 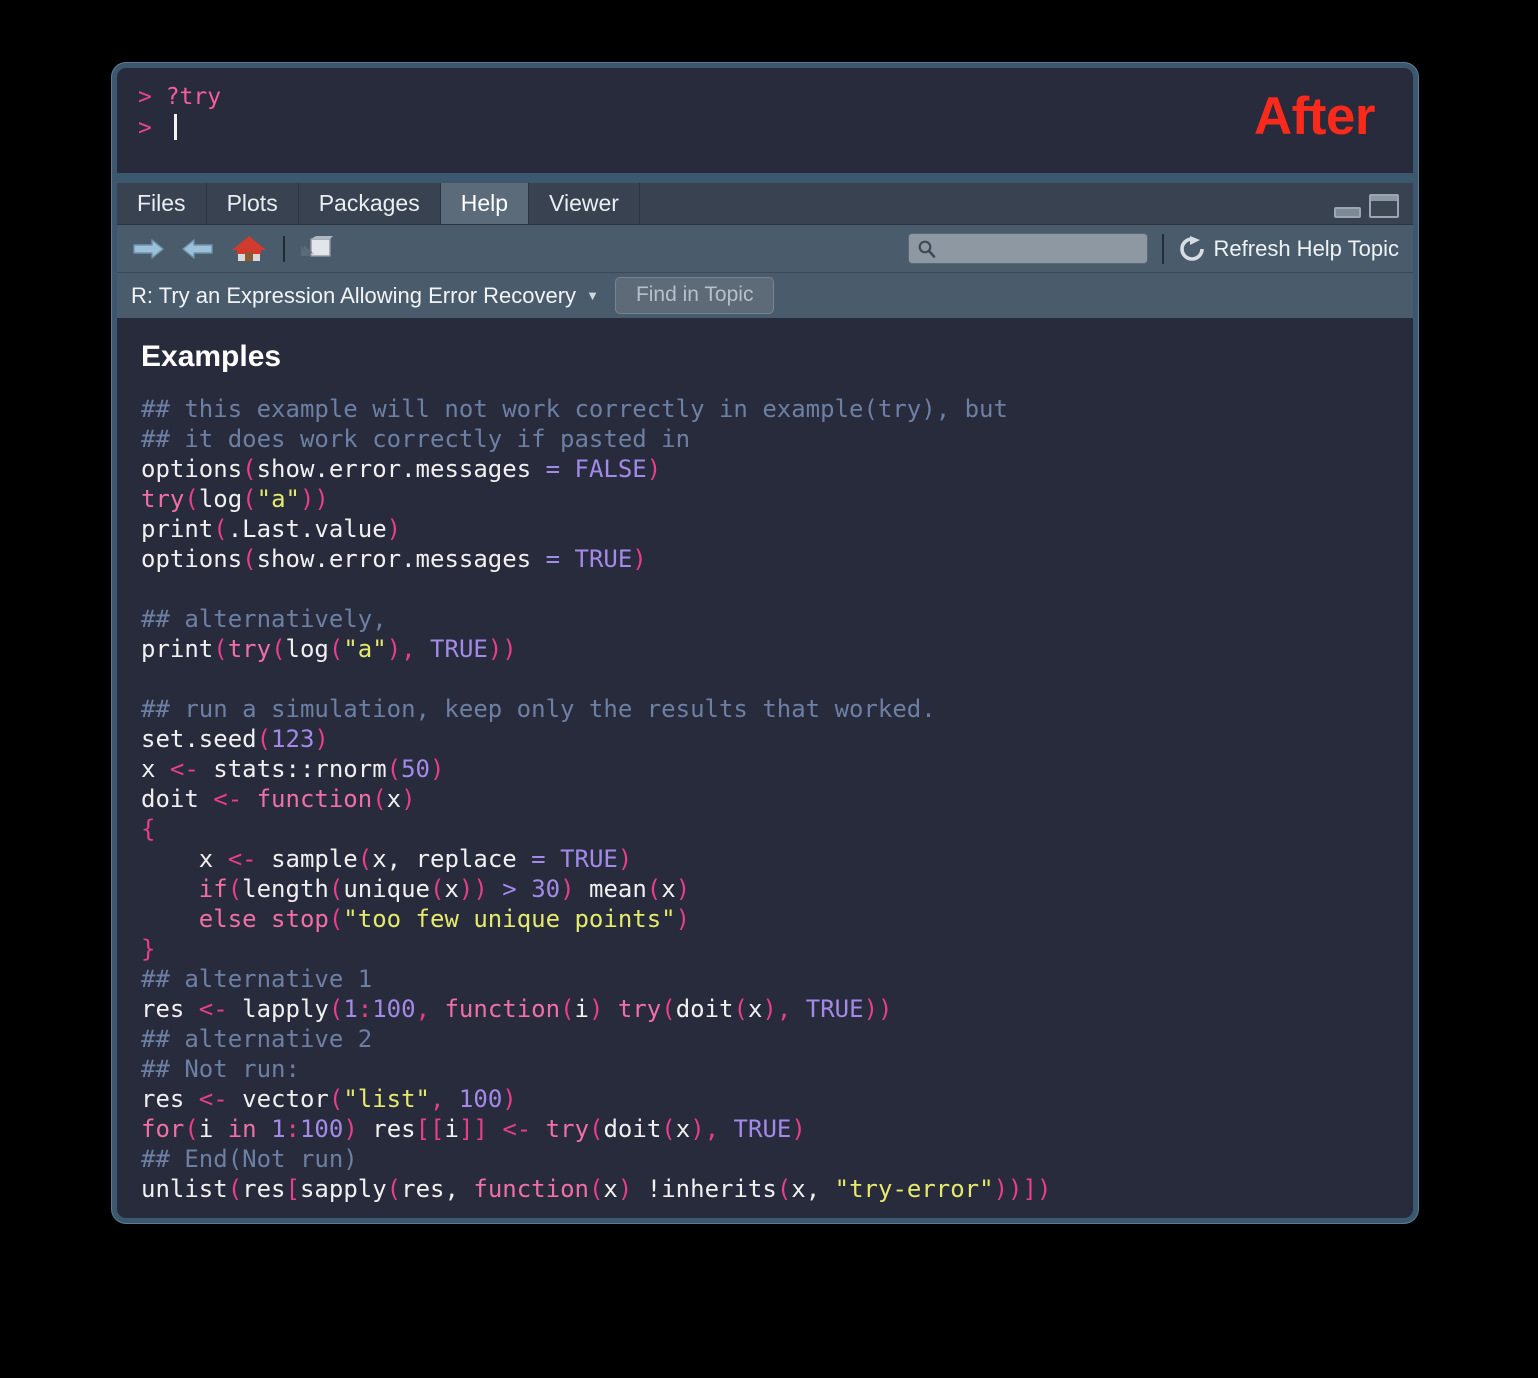 I want to click on maximize-icon, so click(x=1384, y=206).